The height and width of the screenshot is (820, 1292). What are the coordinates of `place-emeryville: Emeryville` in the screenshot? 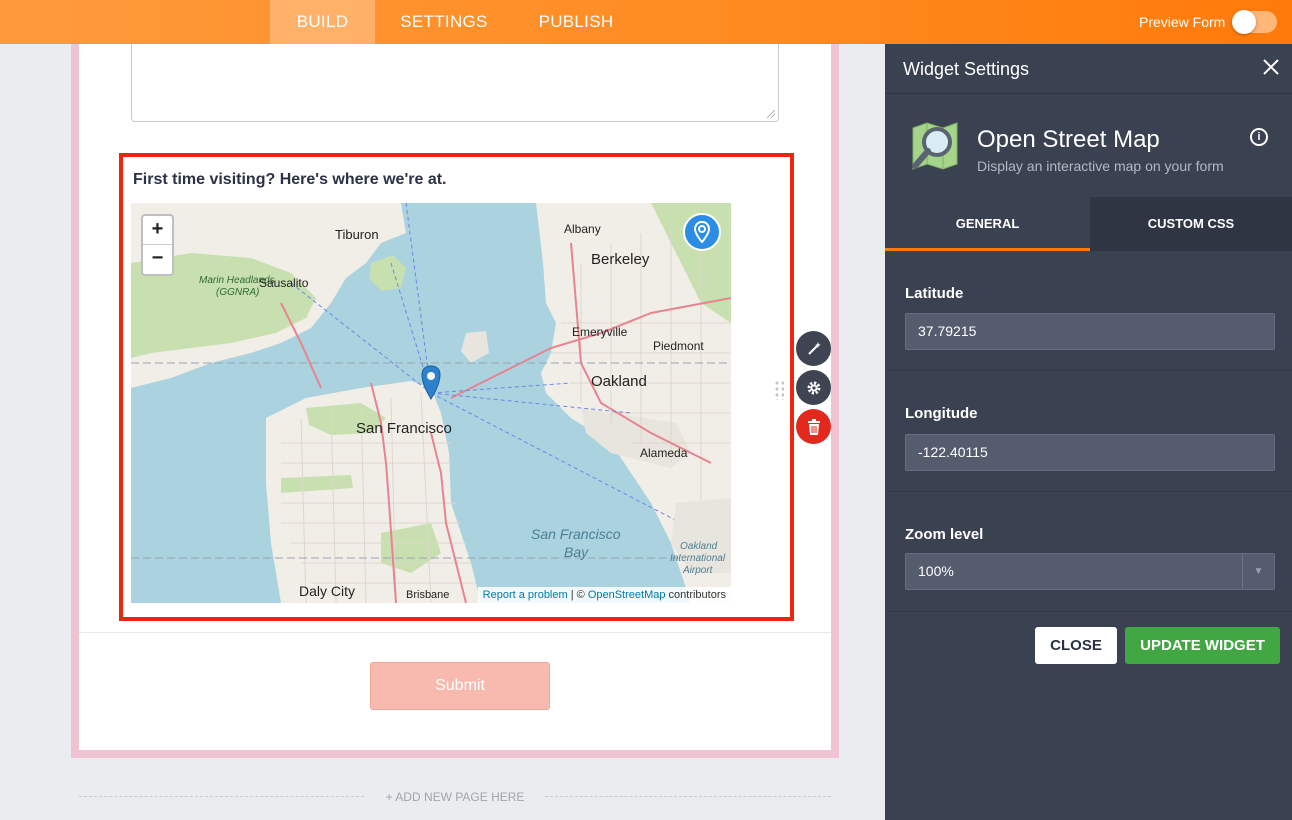 It's located at (600, 332).